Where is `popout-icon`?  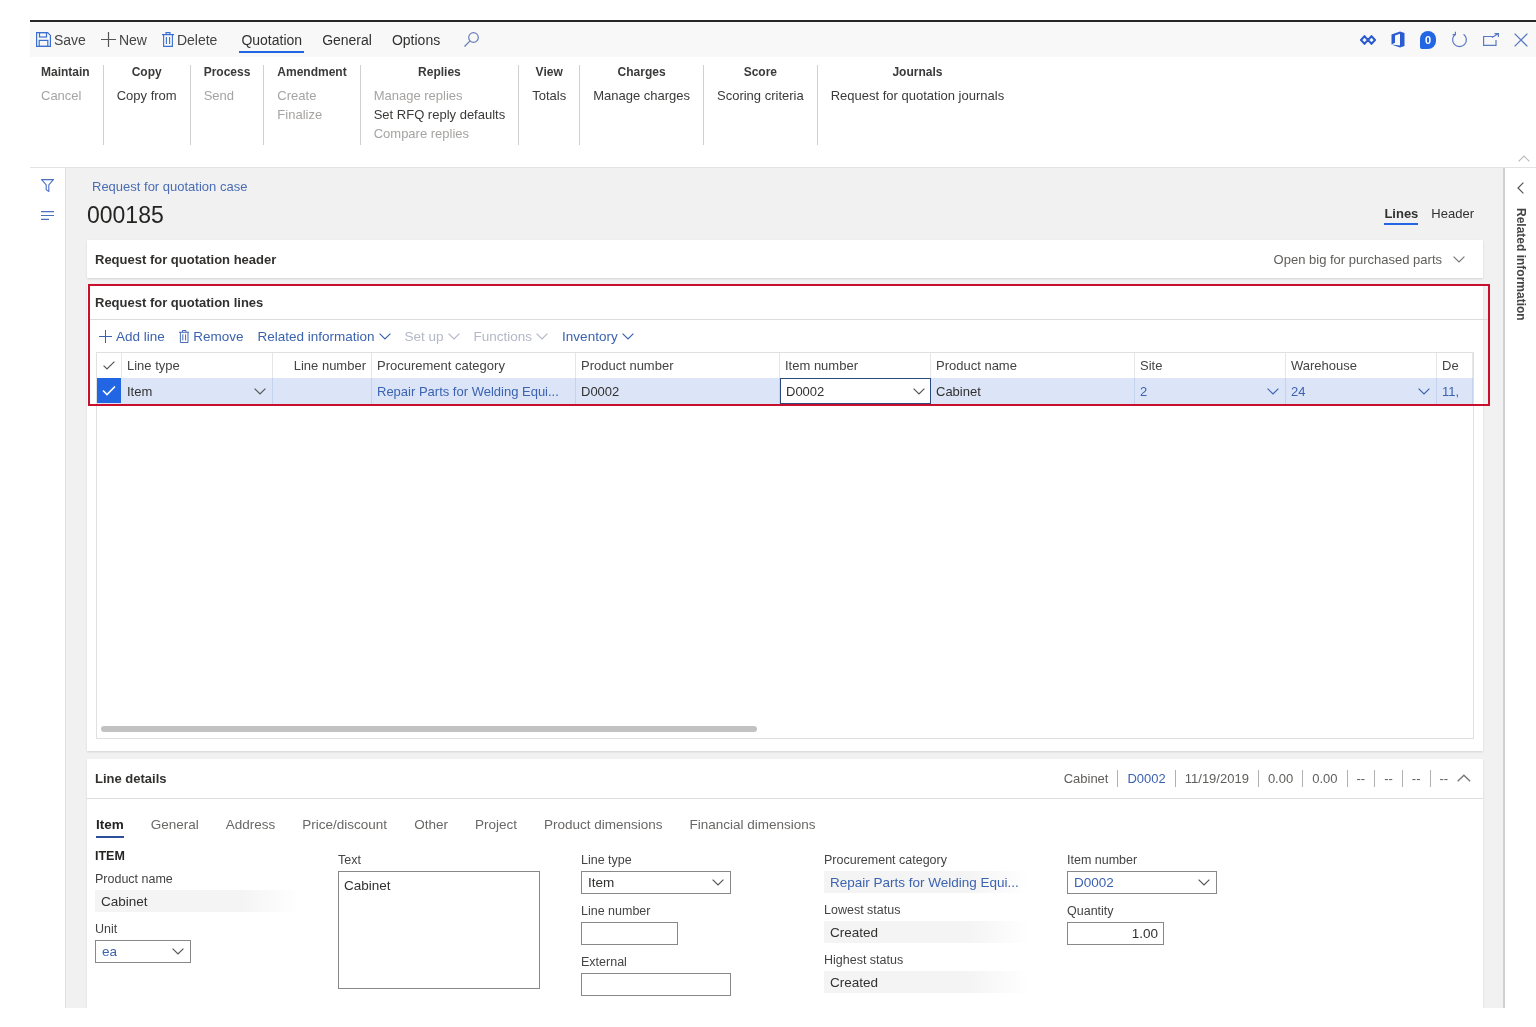 popout-icon is located at coordinates (1491, 39).